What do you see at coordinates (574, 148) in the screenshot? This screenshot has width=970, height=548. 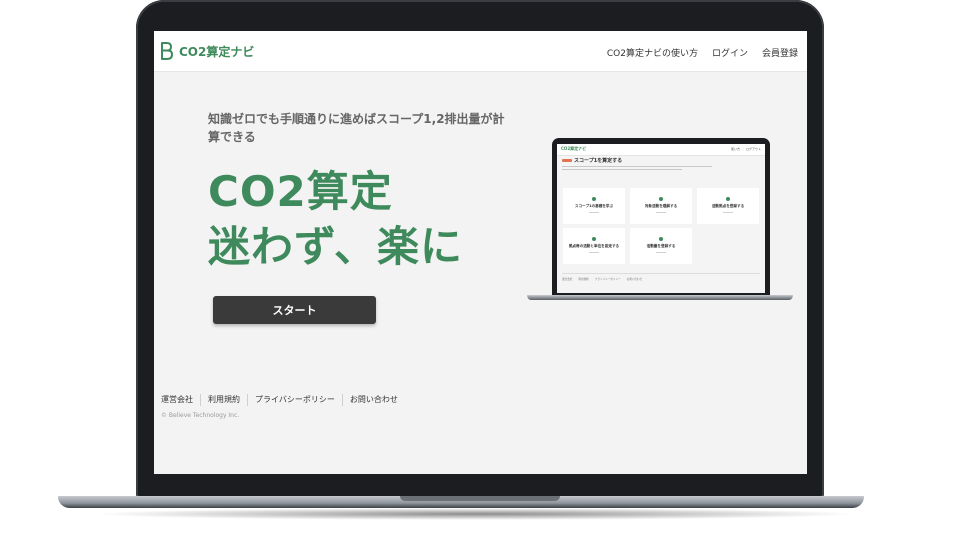 I see `mockup-logo: CO2算定ナビ` at bounding box center [574, 148].